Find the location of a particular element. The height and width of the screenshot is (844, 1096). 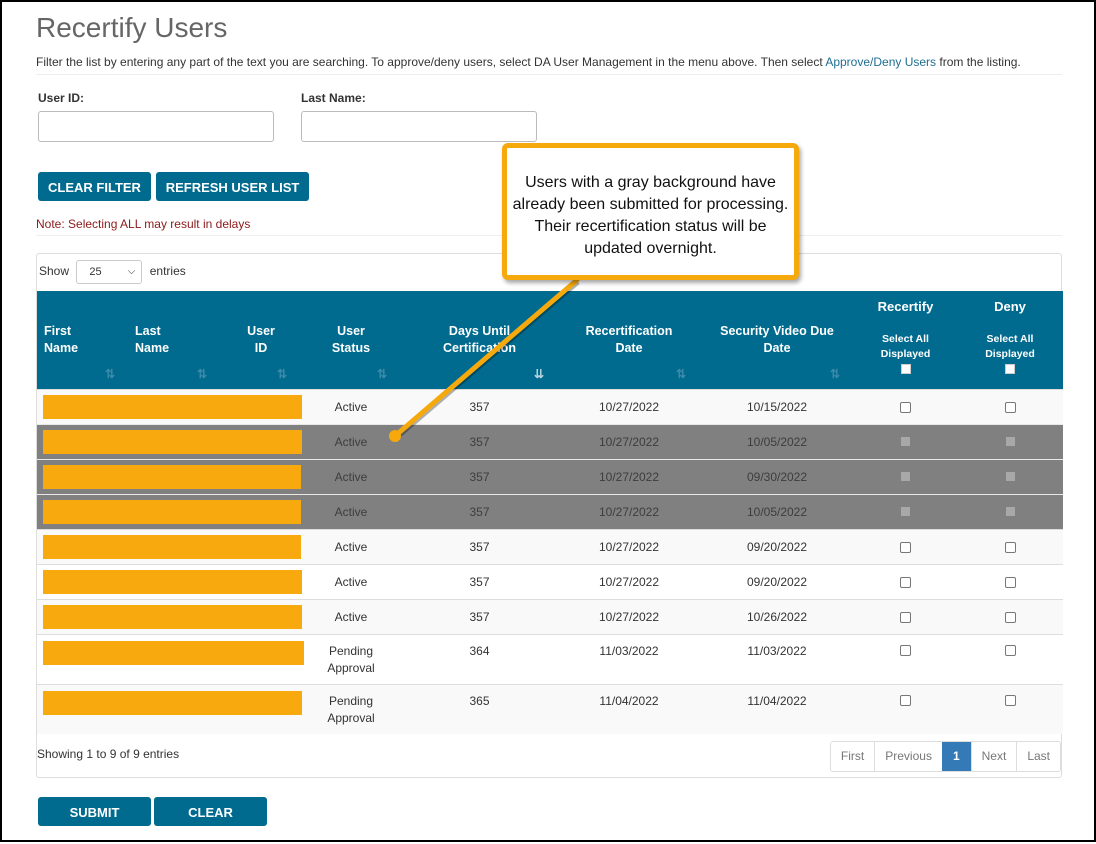

pagination-previous: Previous is located at coordinates (908, 756).